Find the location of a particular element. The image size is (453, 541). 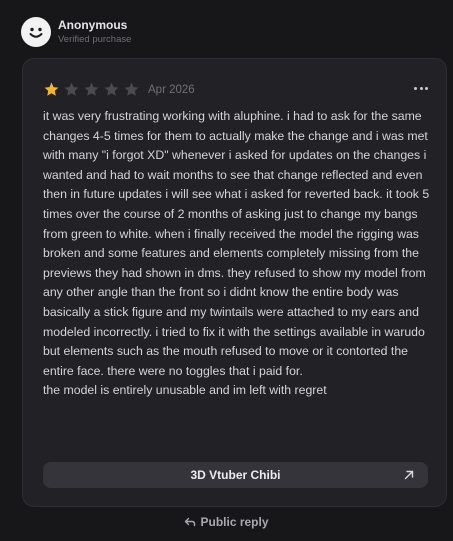

public-reply-button: Public reply is located at coordinates (226, 522).